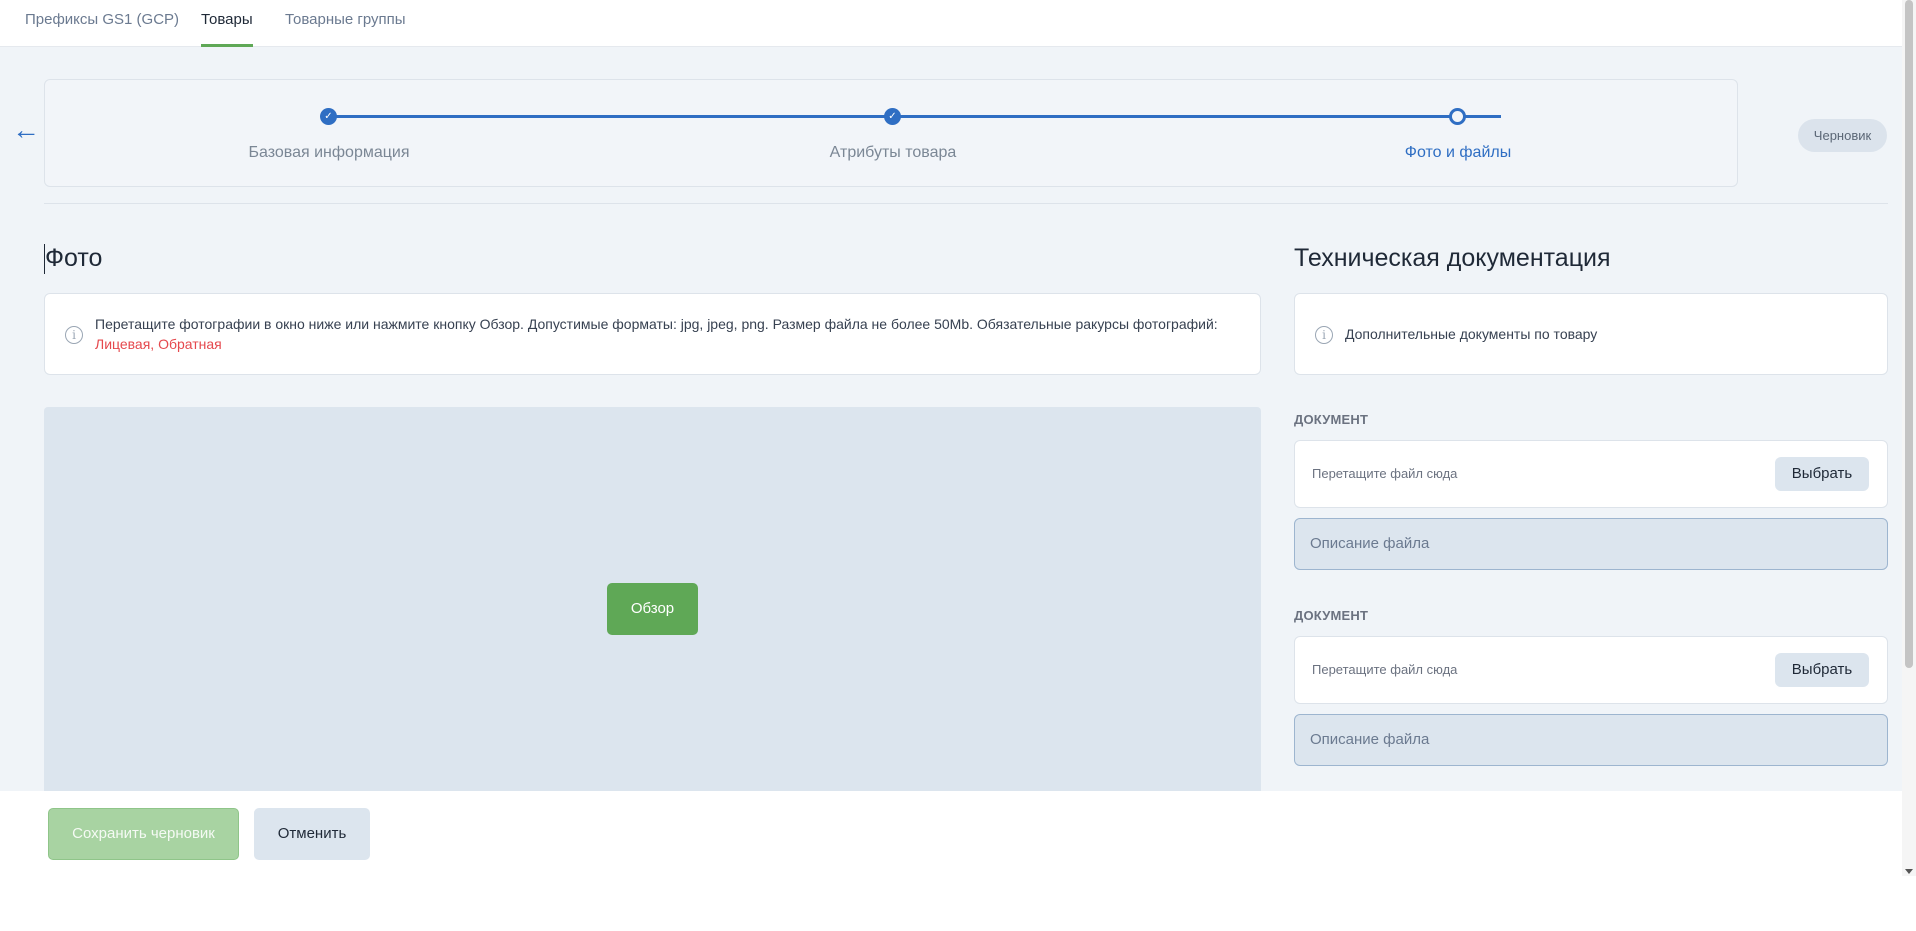  I want to click on save-draft-button: Сохранить черновик, so click(143, 834).